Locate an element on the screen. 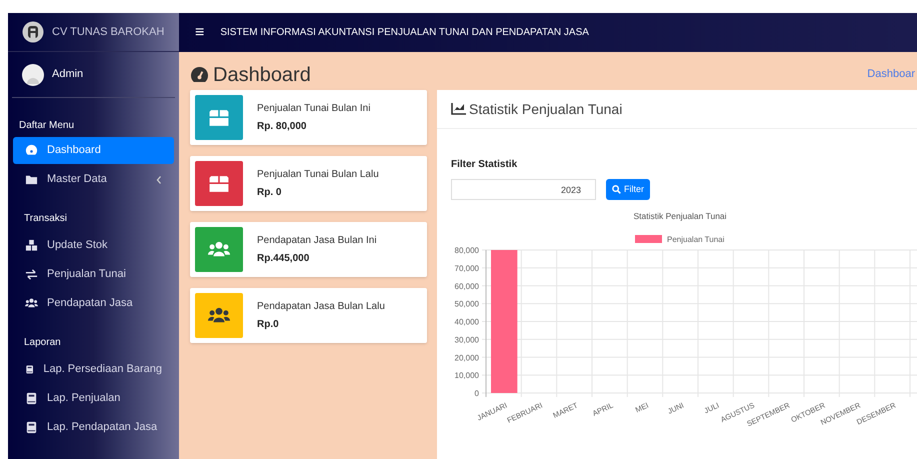 The image size is (917, 459). sidebar-item: Lap. Penjualan is located at coordinates (93, 398).